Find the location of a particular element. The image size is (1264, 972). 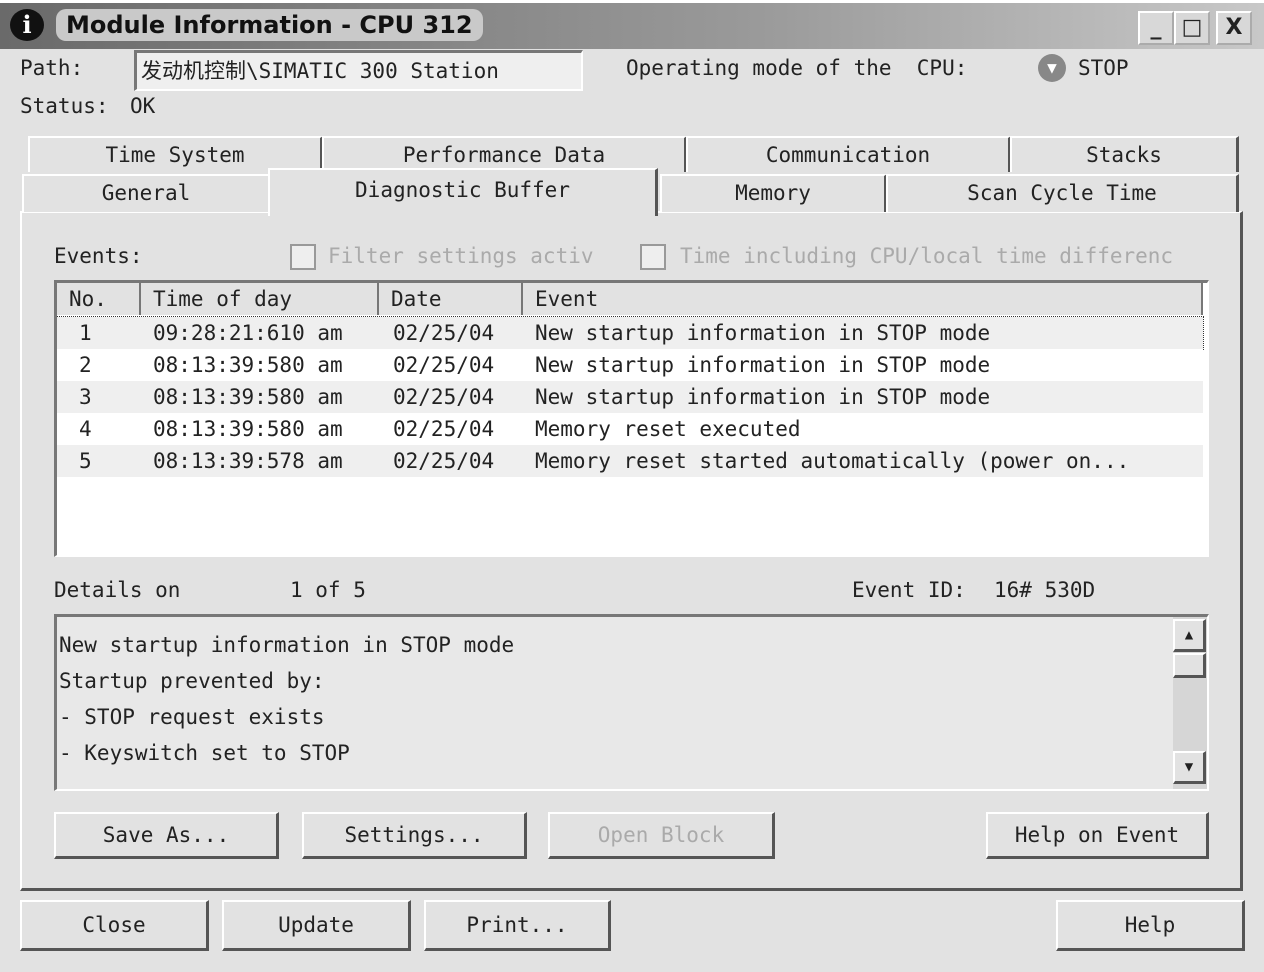

path-field: 发动机控制\SIMATIC 300 Station is located at coordinates (358, 70).